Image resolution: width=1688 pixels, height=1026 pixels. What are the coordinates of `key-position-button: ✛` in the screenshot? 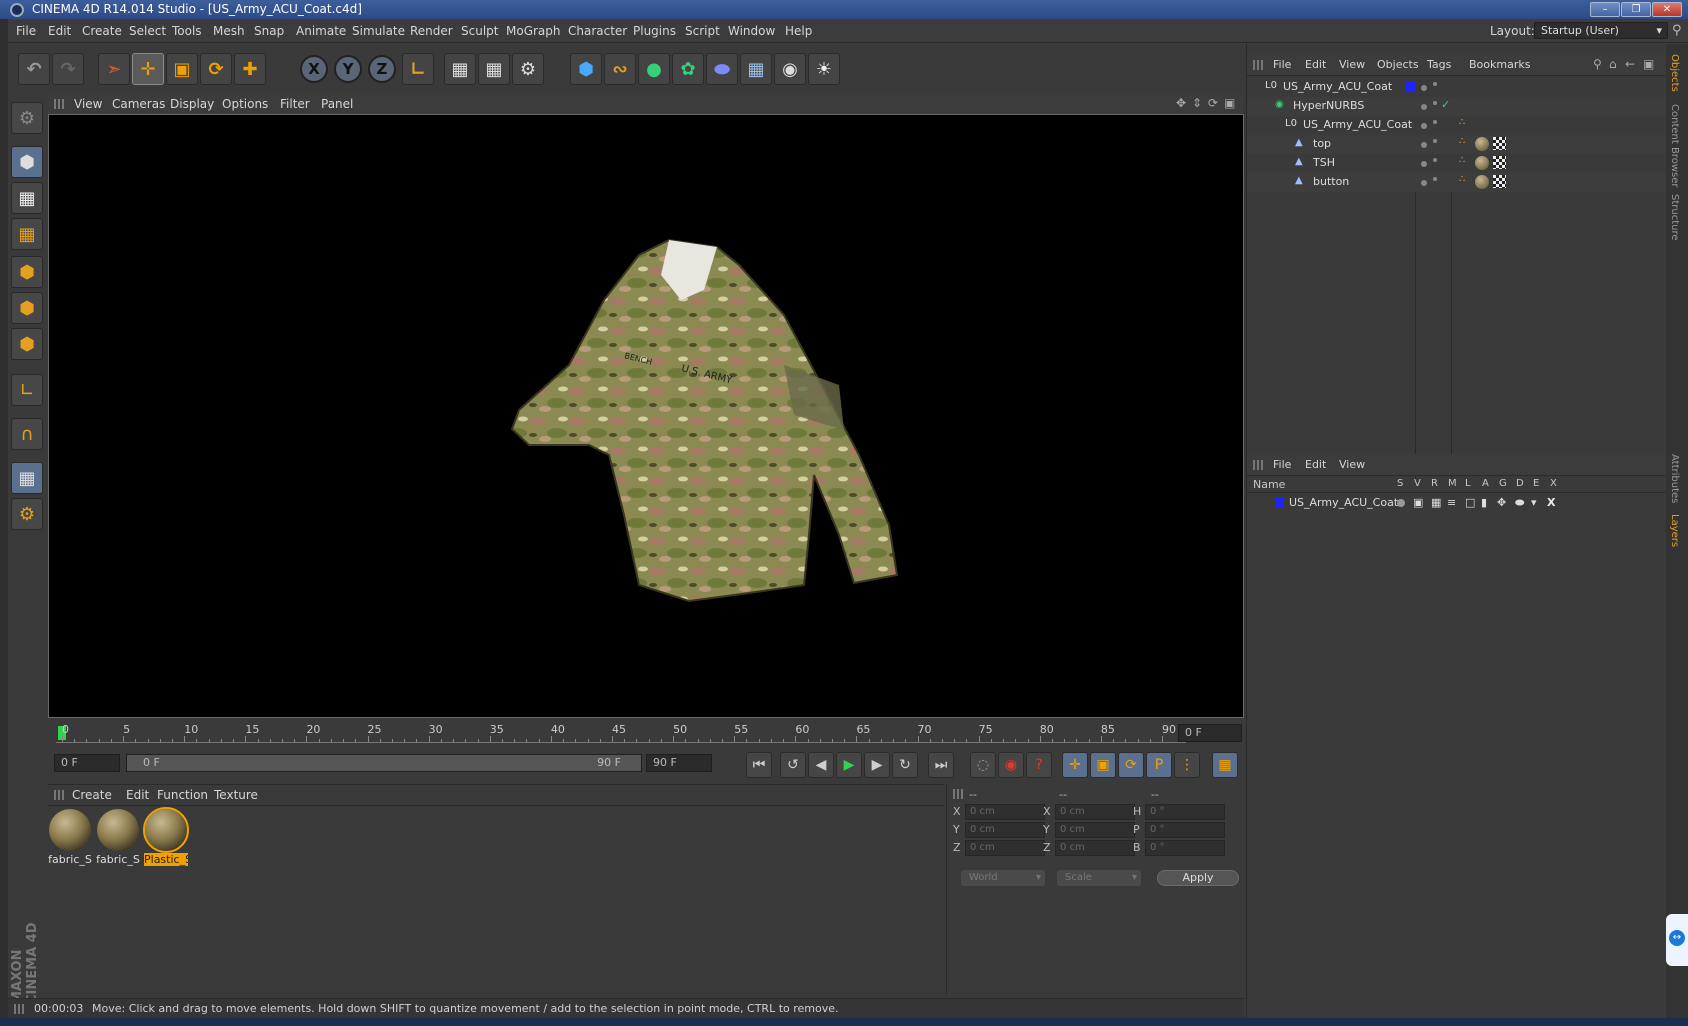 It's located at (1075, 765).